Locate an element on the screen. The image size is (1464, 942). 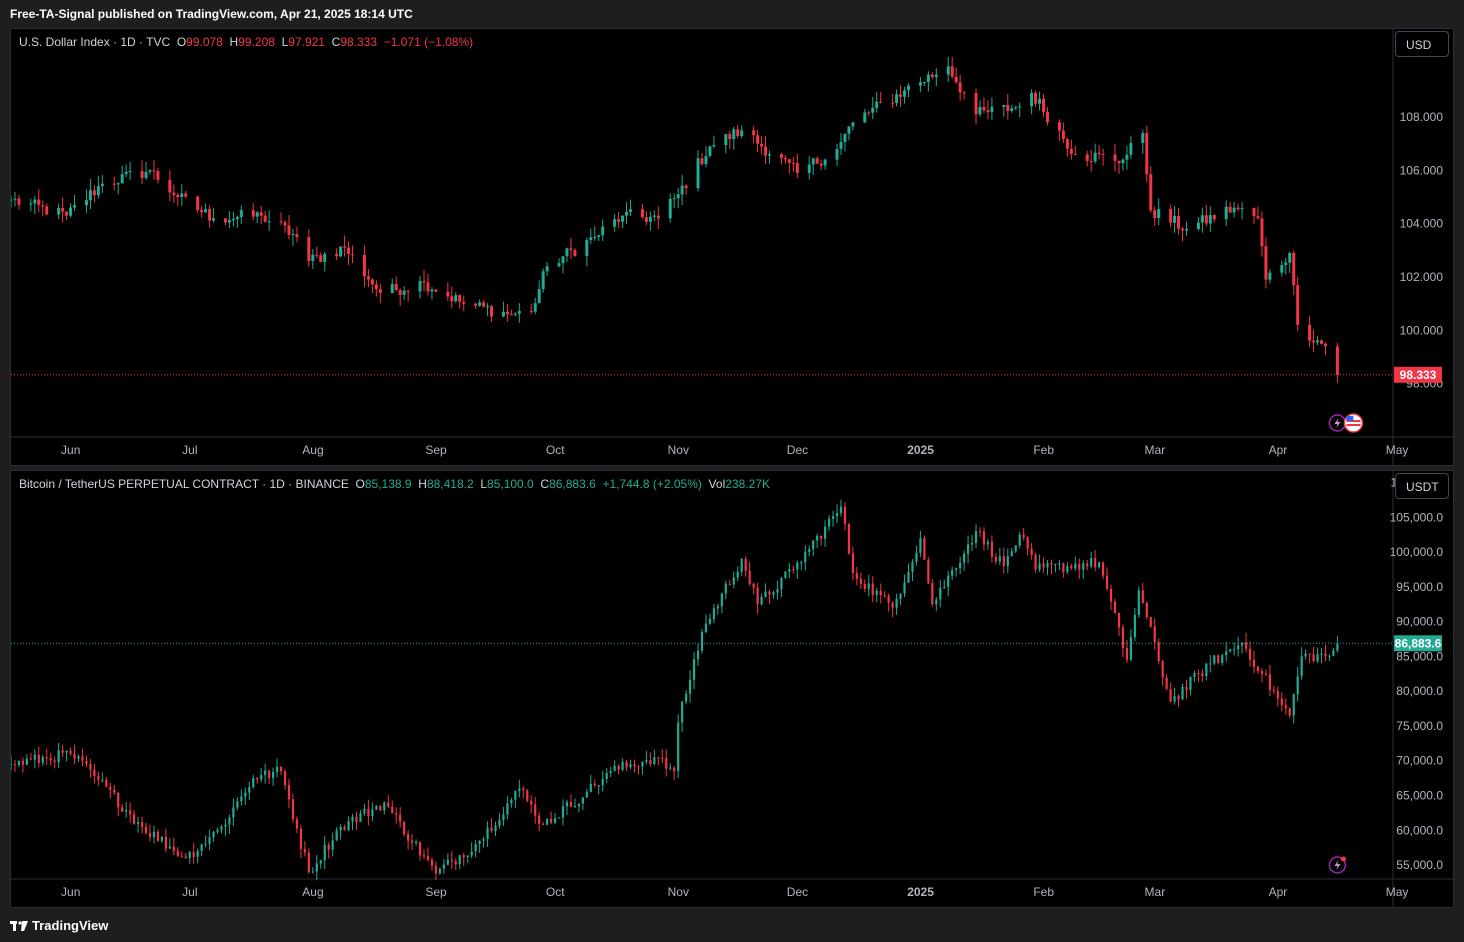
dxy-high-label: H is located at coordinates (234, 42).